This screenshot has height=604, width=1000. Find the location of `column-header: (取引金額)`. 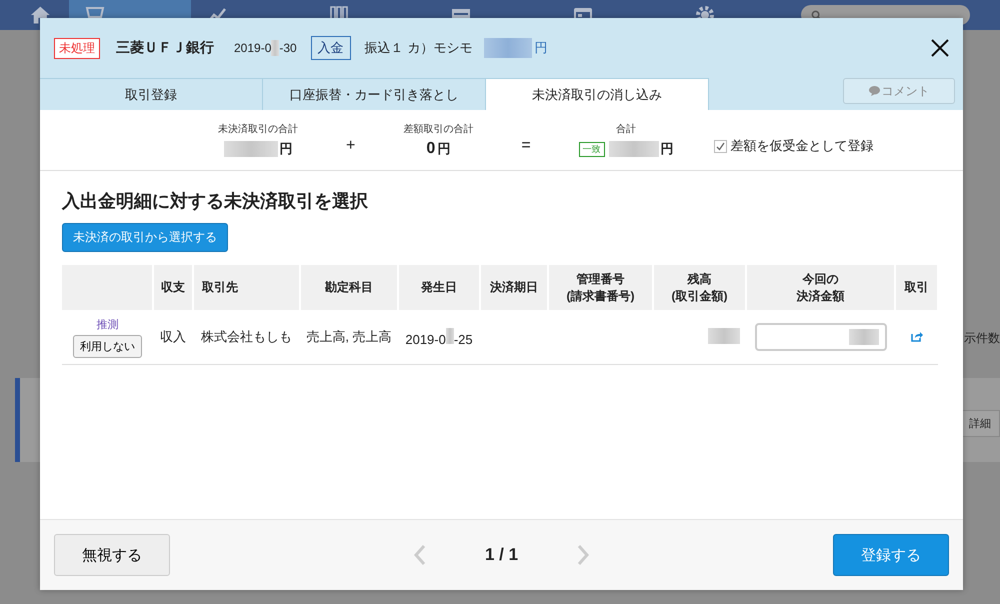

column-header: (取引金額) is located at coordinates (699, 296).